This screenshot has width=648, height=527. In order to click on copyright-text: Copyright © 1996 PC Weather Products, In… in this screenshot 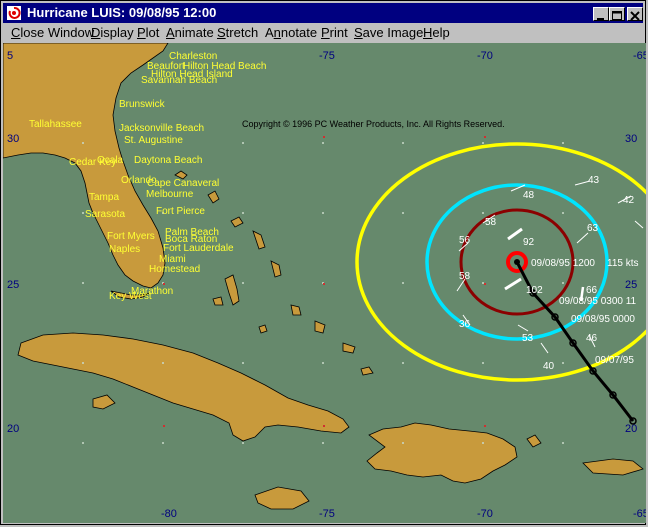, I will do `click(373, 124)`.